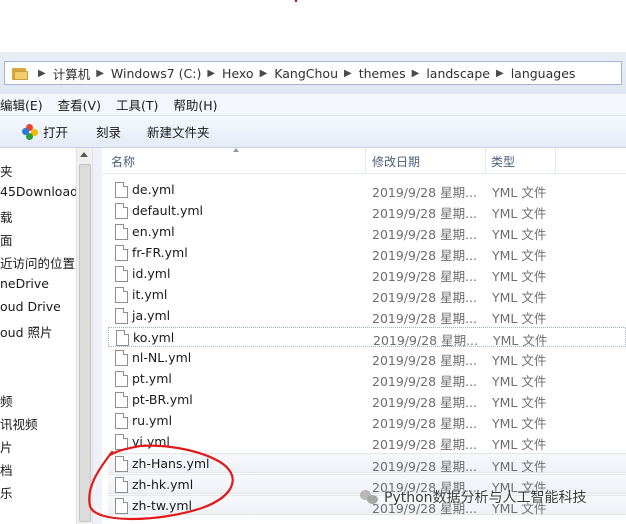  Describe the element at coordinates (367, 190) in the screenshot. I see `table-row: de.yml 2019/9/28 星期... YML 文件` at that location.